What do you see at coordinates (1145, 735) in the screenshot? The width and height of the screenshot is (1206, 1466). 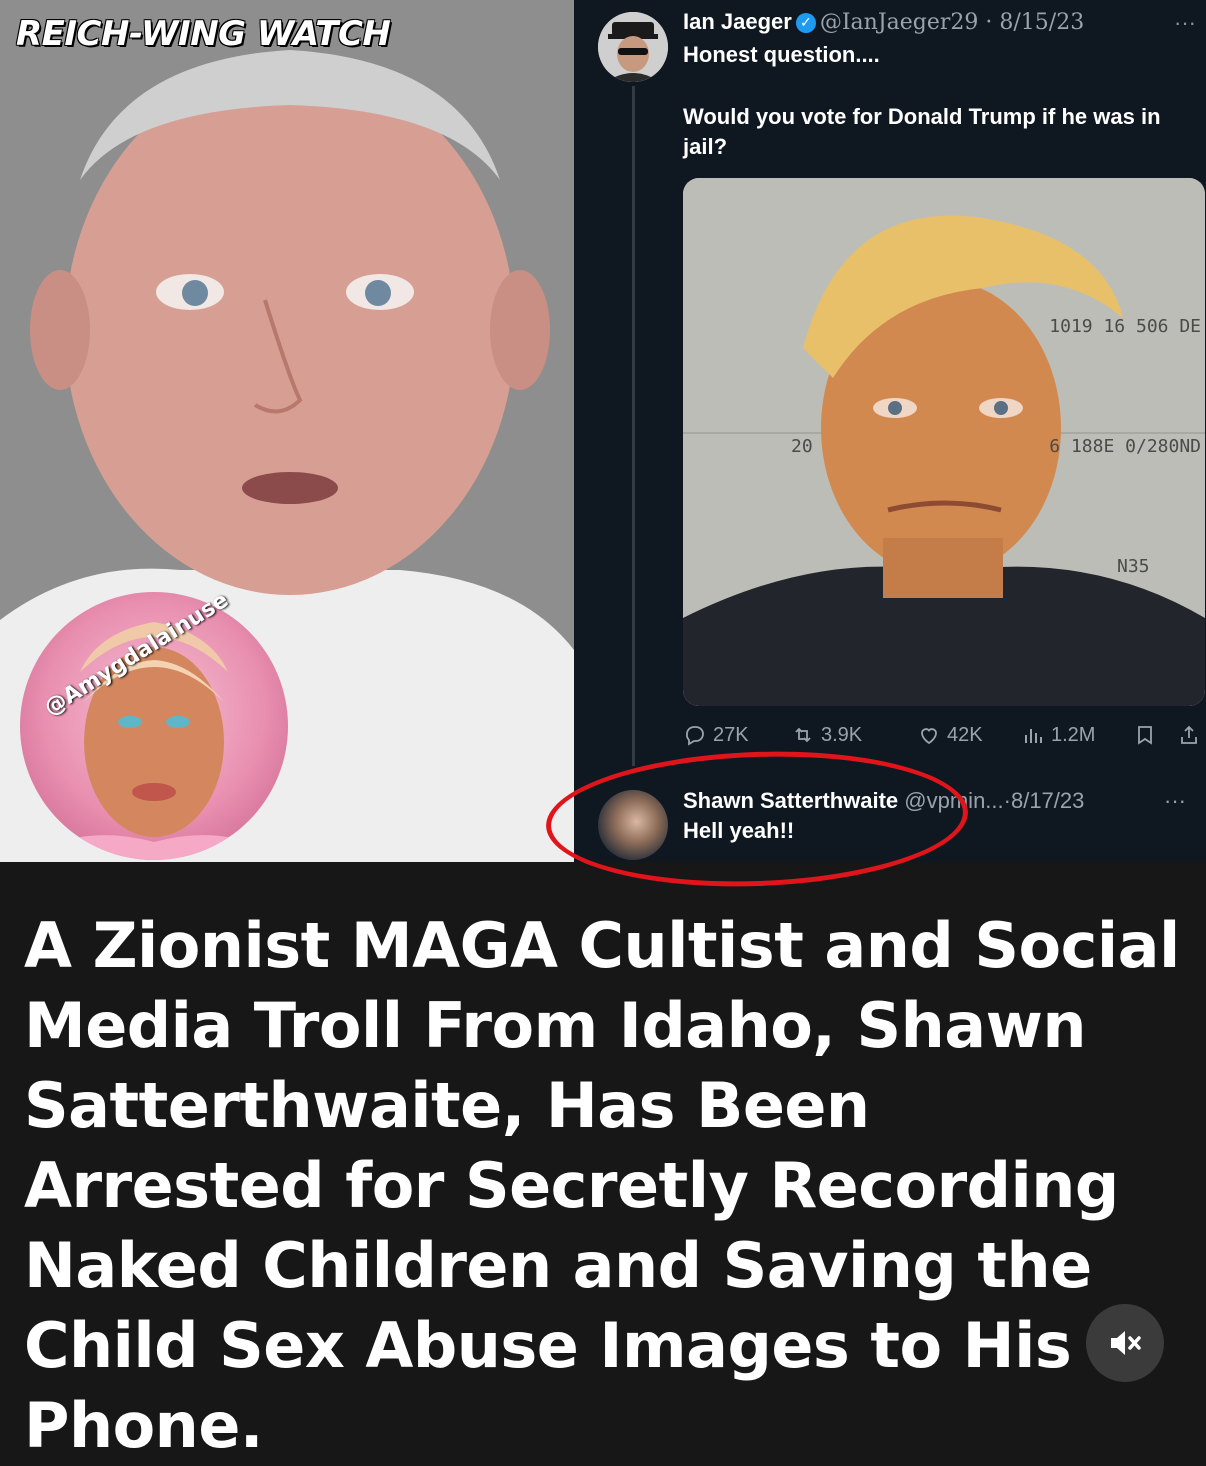 I see `bookmark-icon` at bounding box center [1145, 735].